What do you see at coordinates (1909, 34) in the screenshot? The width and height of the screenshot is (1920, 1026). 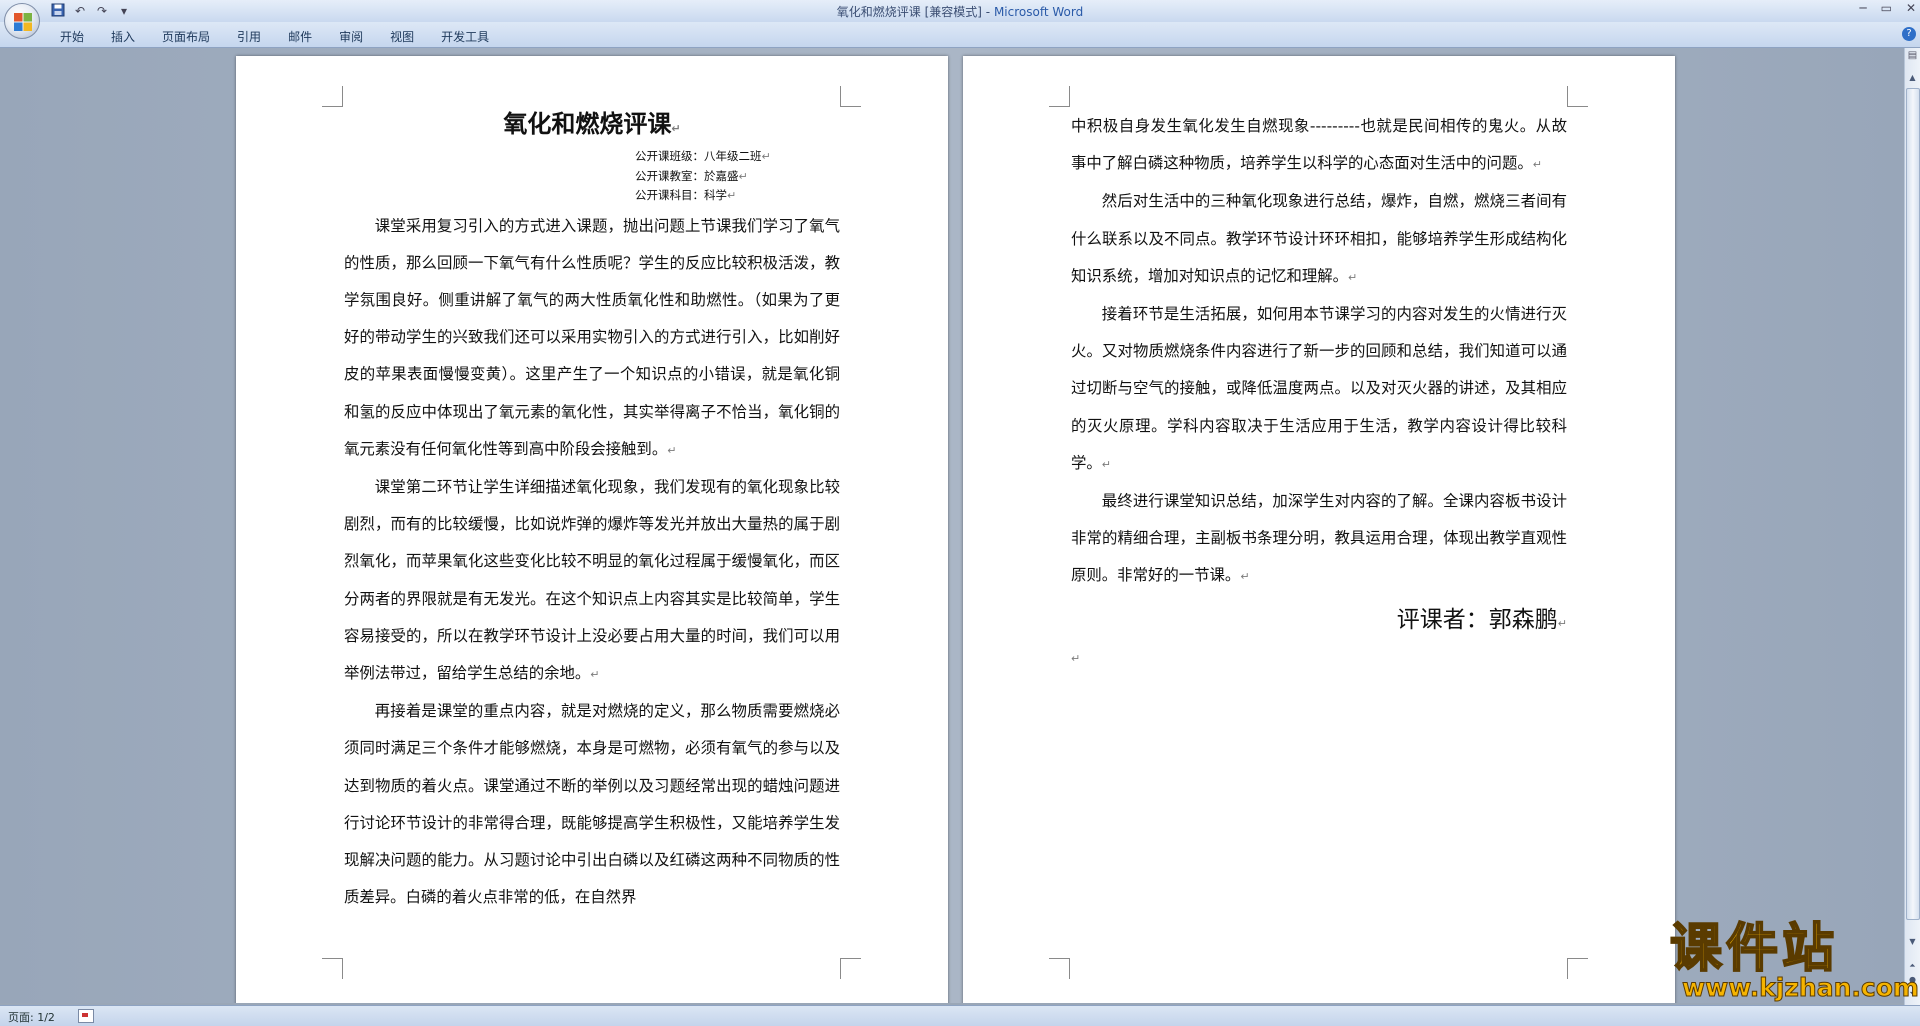 I see `help-icon: ?` at bounding box center [1909, 34].